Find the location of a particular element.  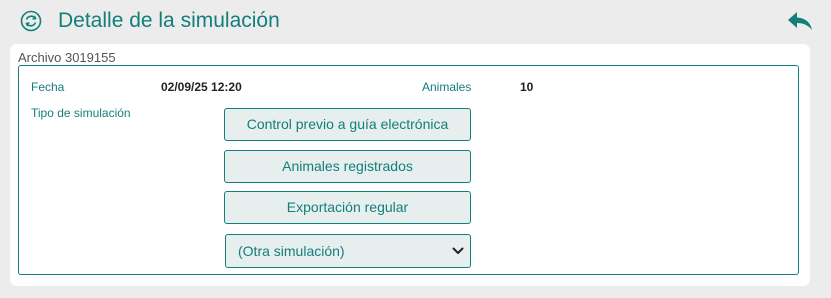

back-icon is located at coordinates (800, 21).